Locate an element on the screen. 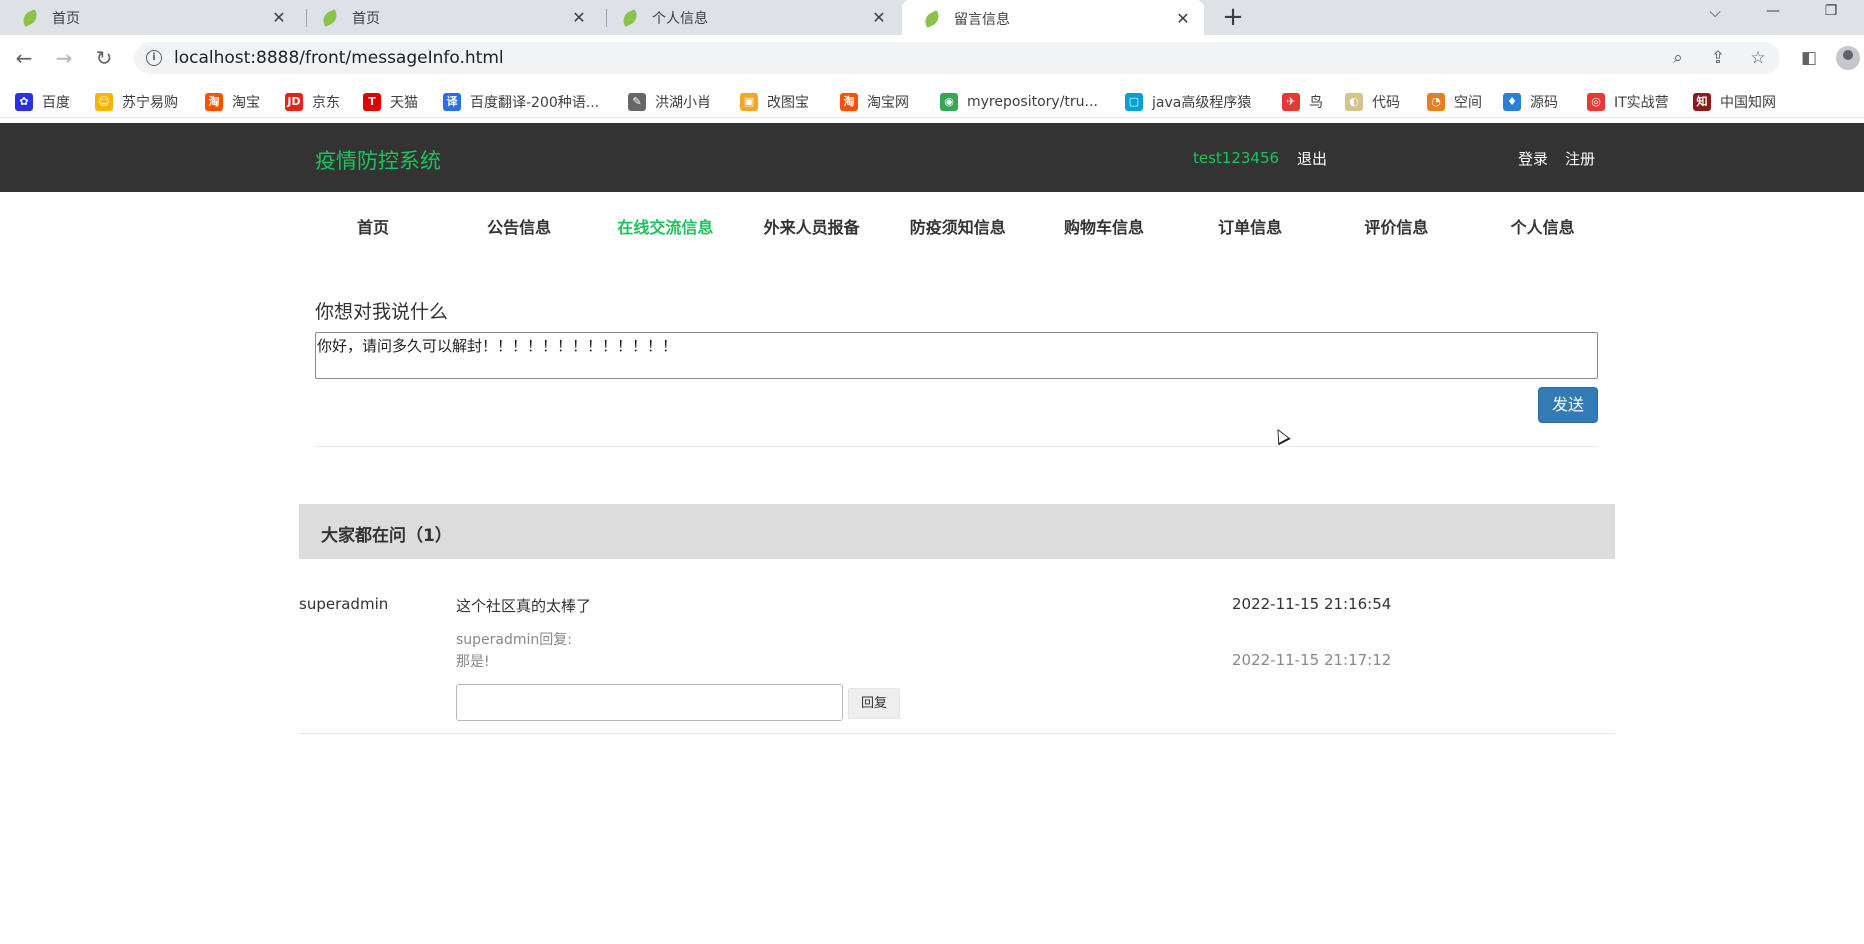 The width and height of the screenshot is (1864, 944). nav-item: 在线交流信息 is located at coordinates (665, 226).